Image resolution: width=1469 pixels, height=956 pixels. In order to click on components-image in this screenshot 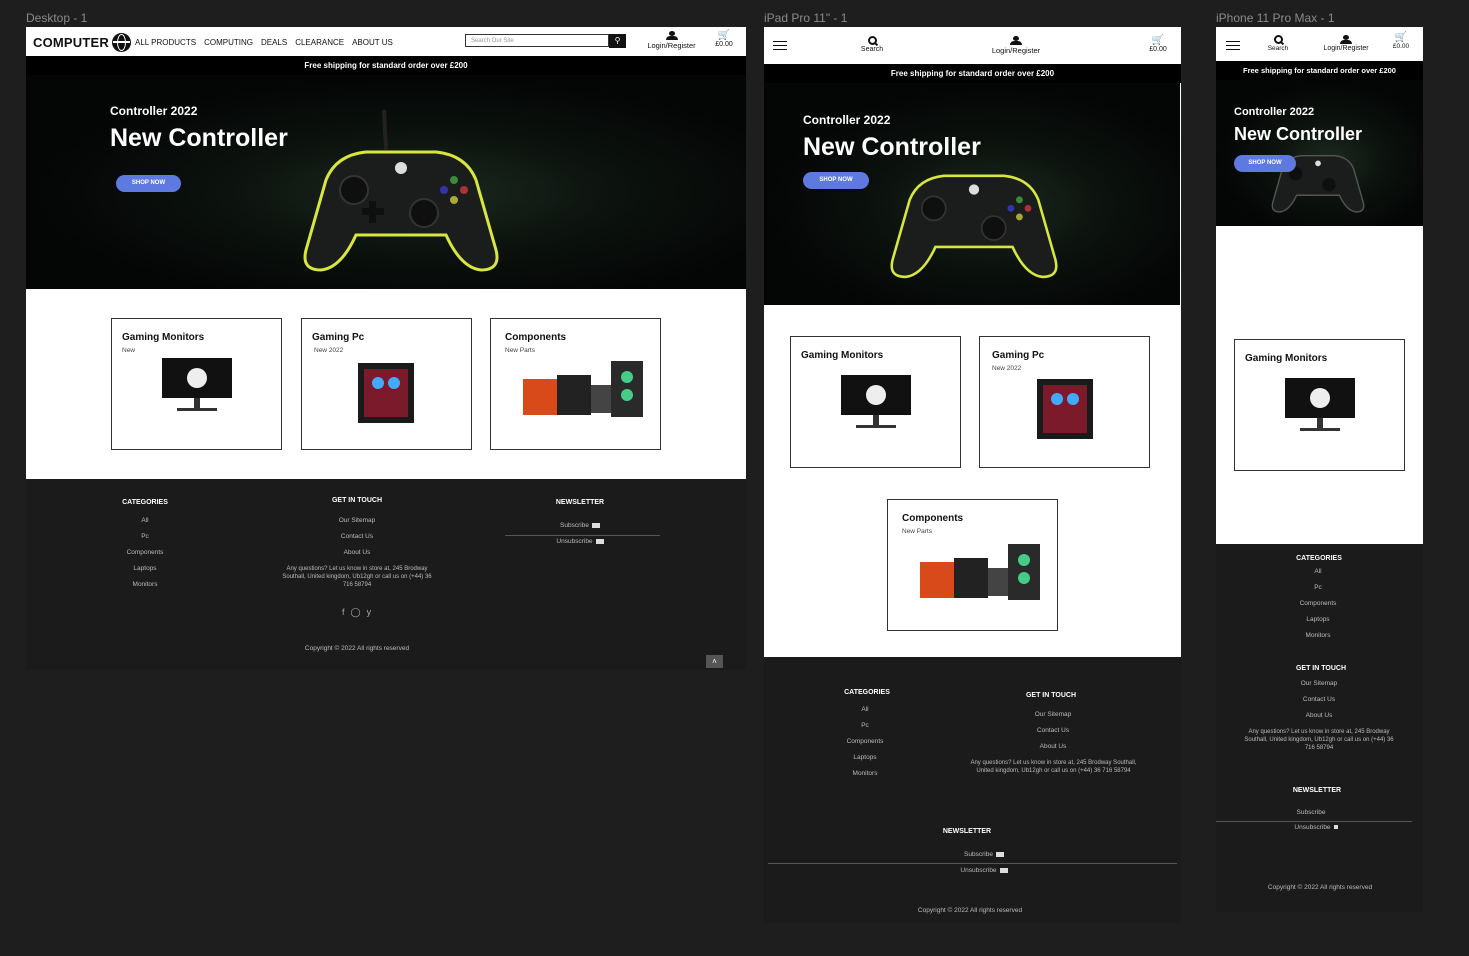, I will do `click(980, 572)`.